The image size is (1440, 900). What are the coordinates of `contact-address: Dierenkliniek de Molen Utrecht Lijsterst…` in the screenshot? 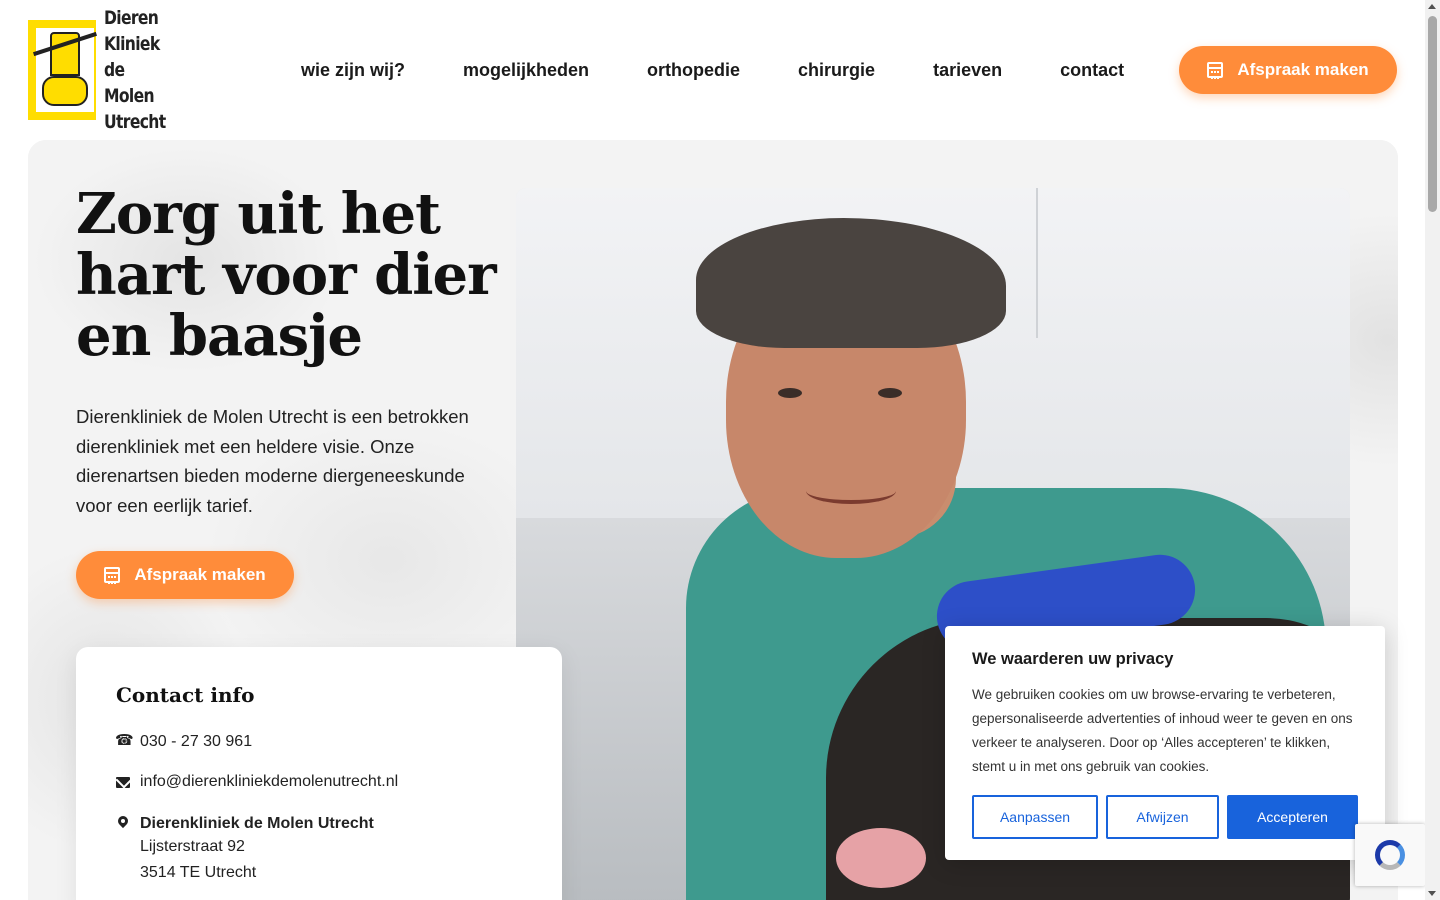 It's located at (245, 850).